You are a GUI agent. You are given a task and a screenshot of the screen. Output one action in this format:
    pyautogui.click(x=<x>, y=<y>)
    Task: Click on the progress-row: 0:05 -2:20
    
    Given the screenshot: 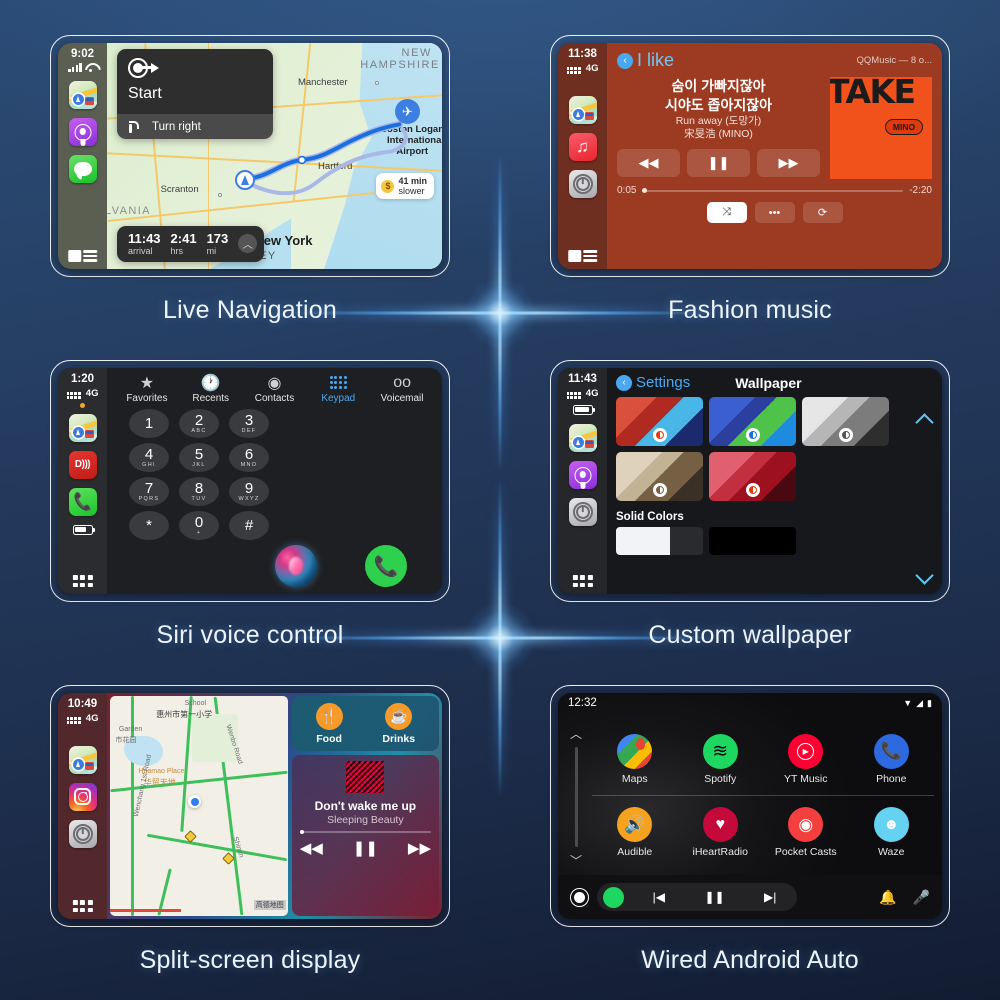 What is the action you would take?
    pyautogui.click(x=774, y=190)
    